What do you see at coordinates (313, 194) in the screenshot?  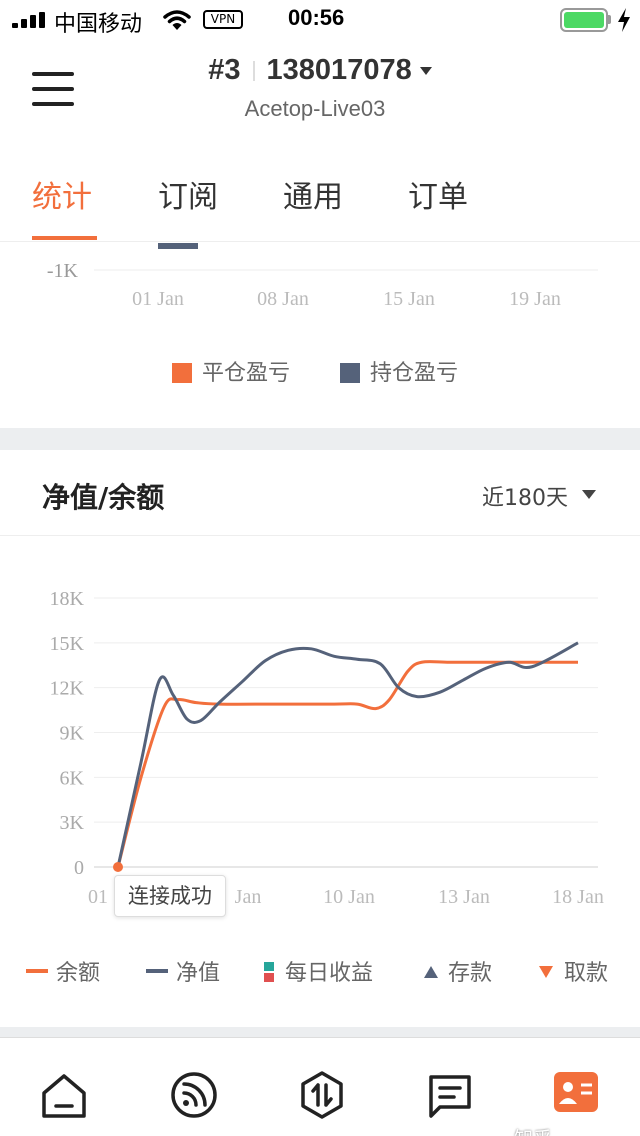 I see `tab-general: 通用` at bounding box center [313, 194].